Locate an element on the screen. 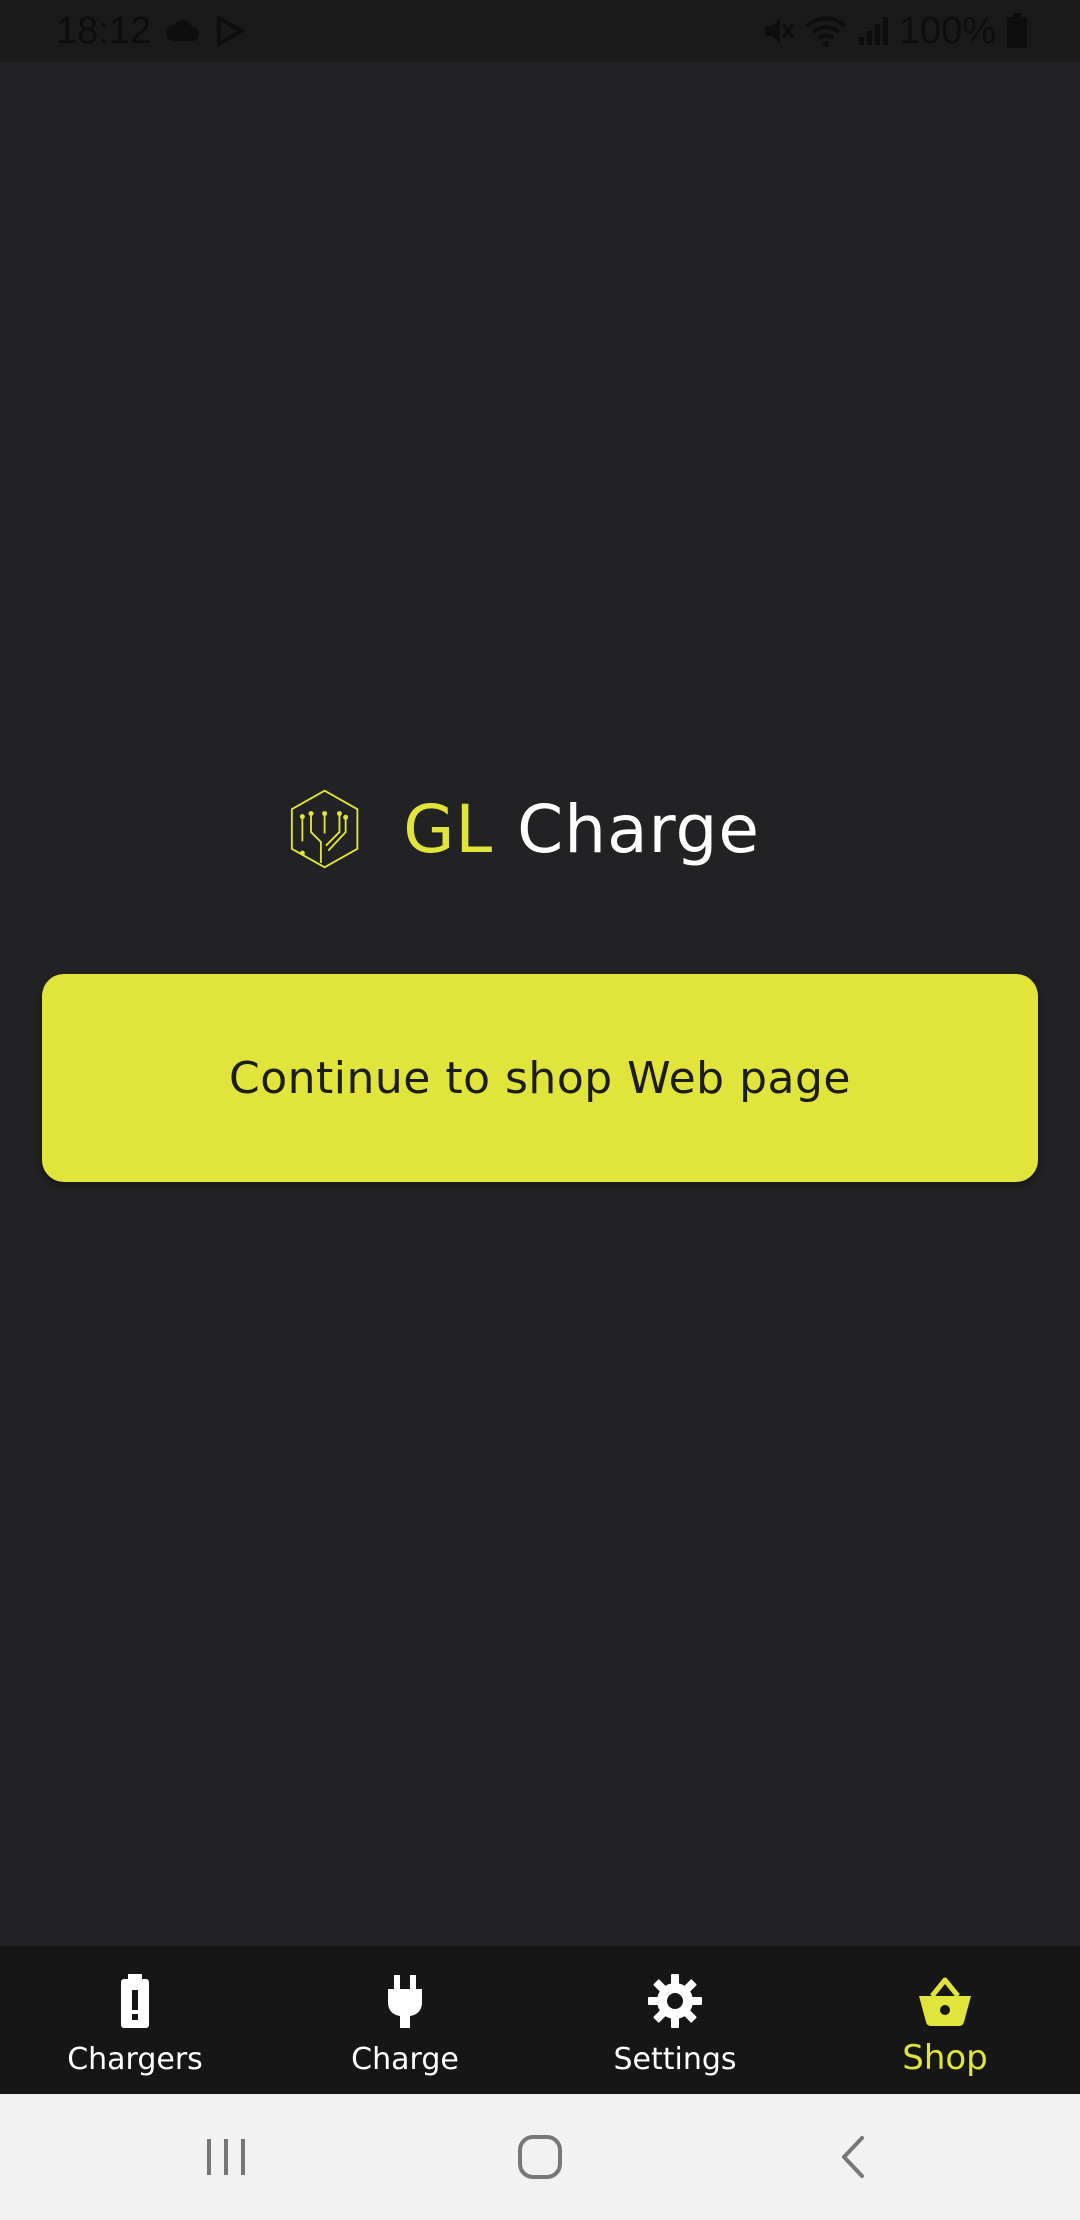  nav-label-chargers: Chargers is located at coordinates (135, 2059).